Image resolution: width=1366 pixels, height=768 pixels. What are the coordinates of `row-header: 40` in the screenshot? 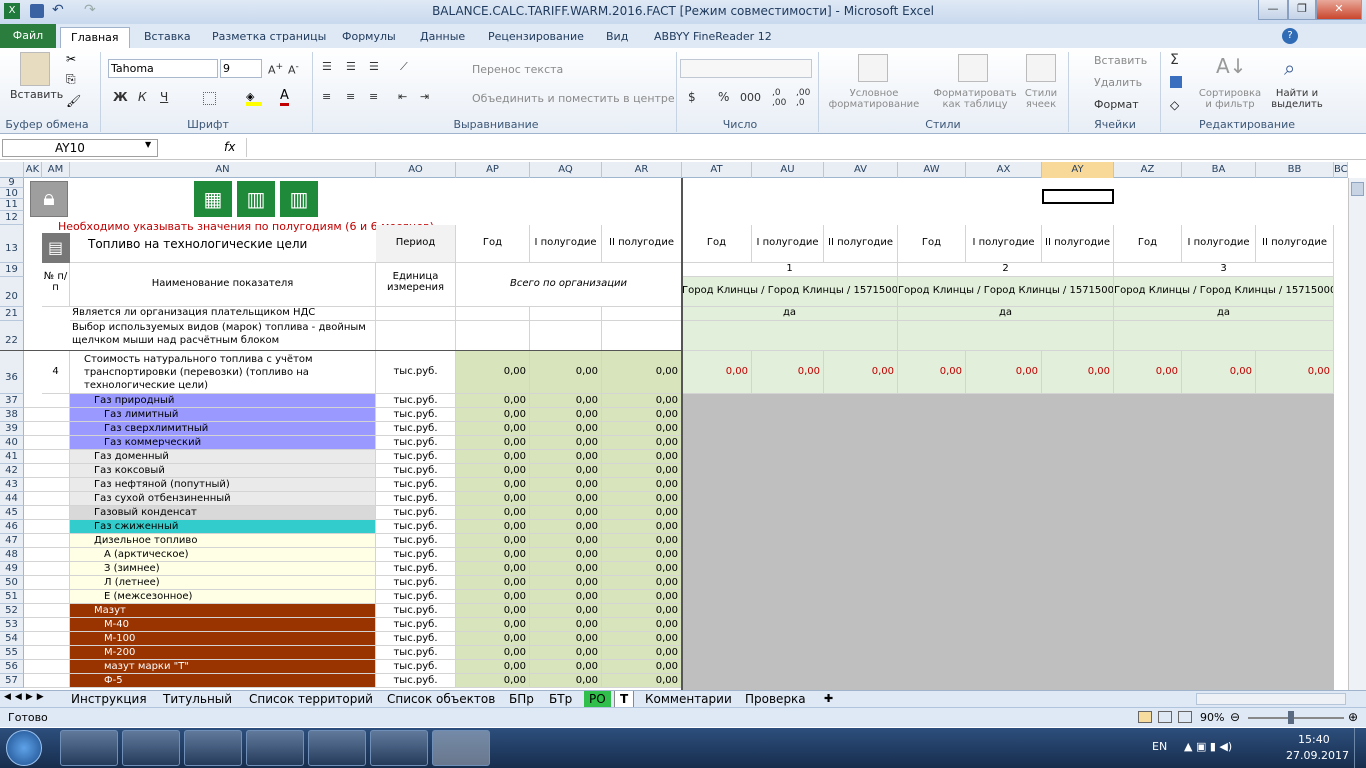 It's located at (12, 443).